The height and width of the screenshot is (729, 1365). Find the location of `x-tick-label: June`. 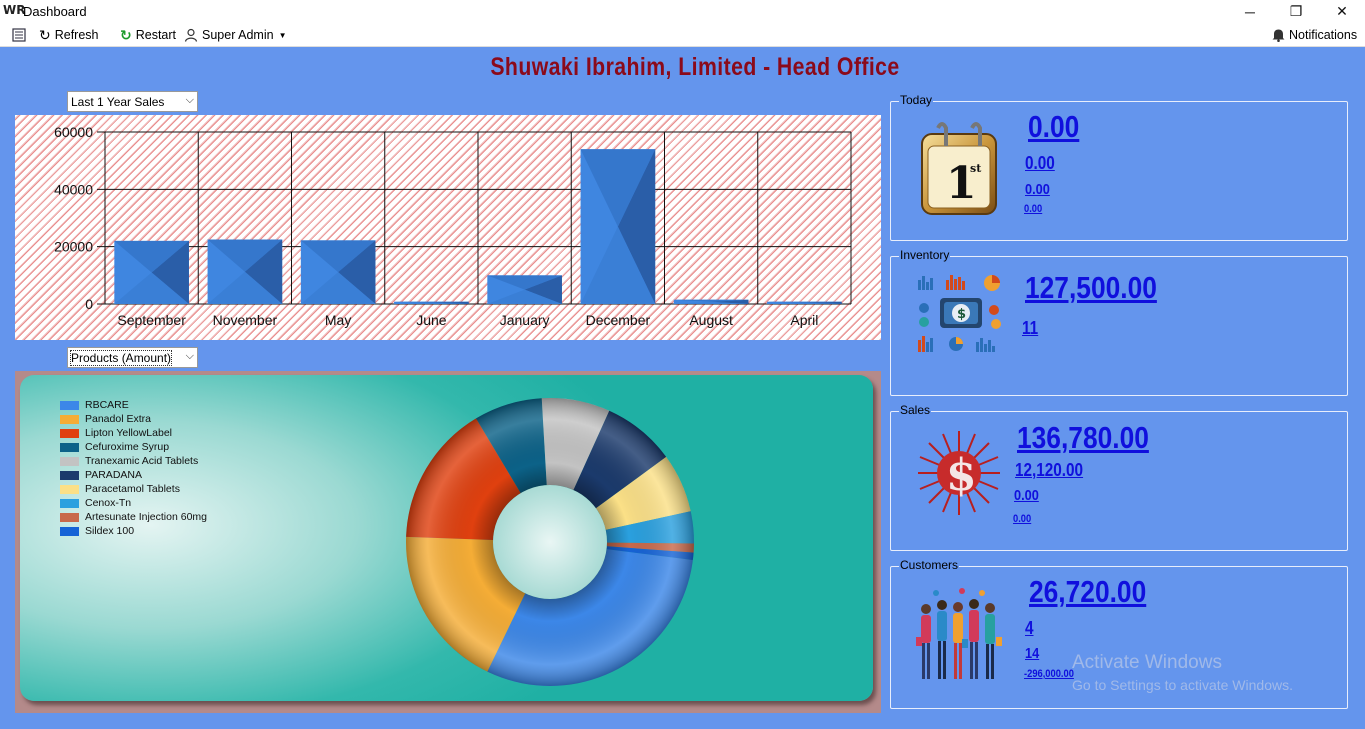

x-tick-label: June is located at coordinates (431, 320).